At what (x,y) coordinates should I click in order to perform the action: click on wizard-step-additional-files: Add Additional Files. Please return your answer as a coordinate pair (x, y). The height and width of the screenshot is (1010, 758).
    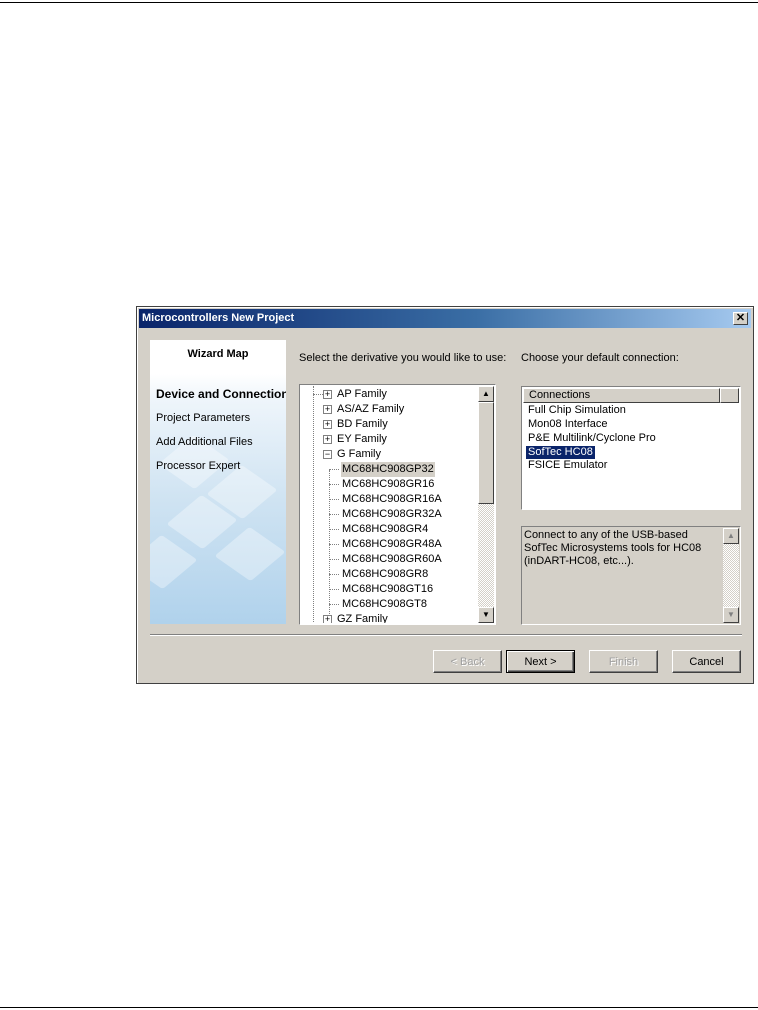
    Looking at the image, I should click on (204, 442).